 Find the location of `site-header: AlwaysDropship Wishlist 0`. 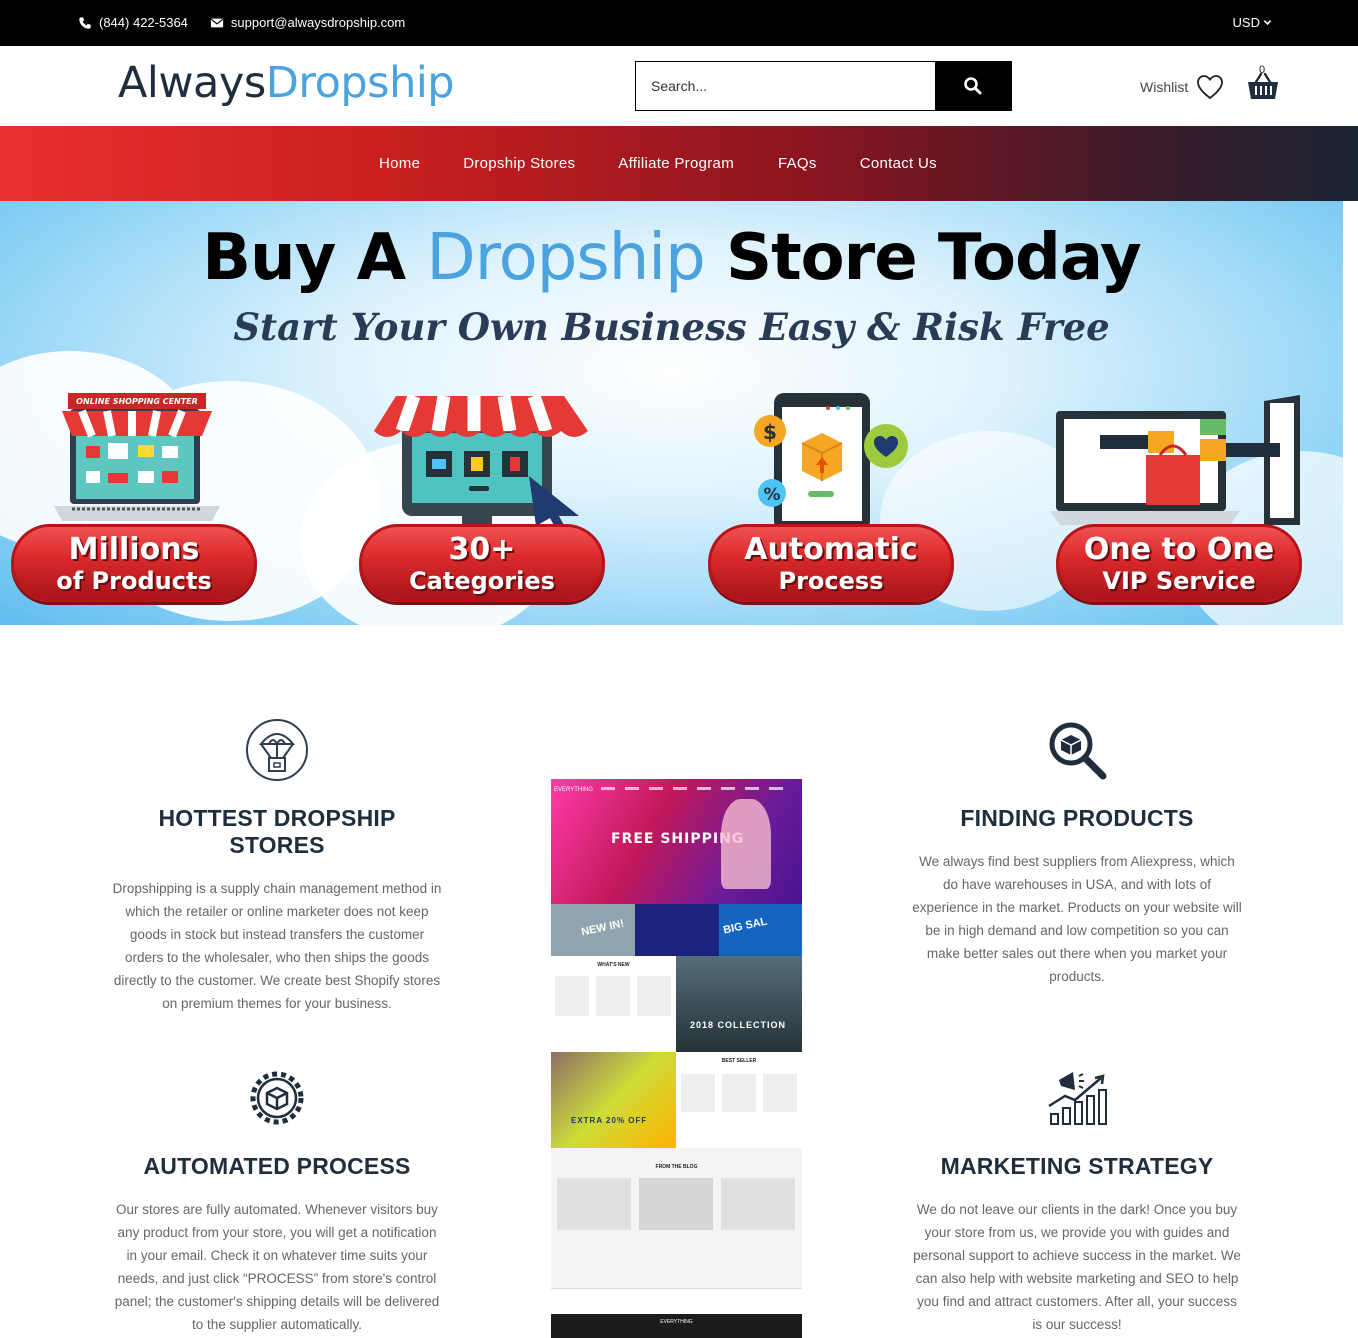

site-header: AlwaysDropship Wishlist 0 is located at coordinates (679, 86).